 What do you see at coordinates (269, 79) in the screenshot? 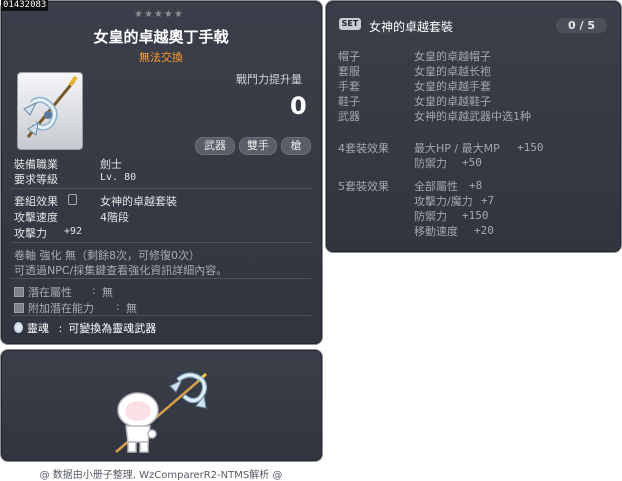
I see `power-increase-label: 戰鬥力提升量` at bounding box center [269, 79].